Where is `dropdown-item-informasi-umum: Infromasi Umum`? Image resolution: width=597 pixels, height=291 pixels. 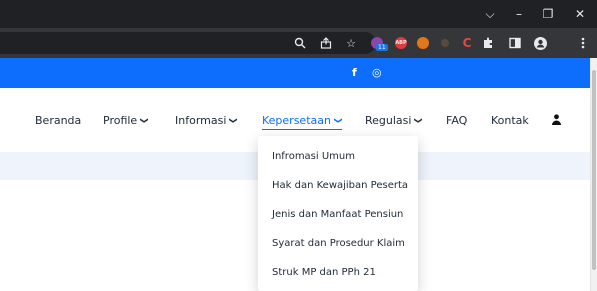
dropdown-item-informasi-umum: Infromasi Umum is located at coordinates (313, 156).